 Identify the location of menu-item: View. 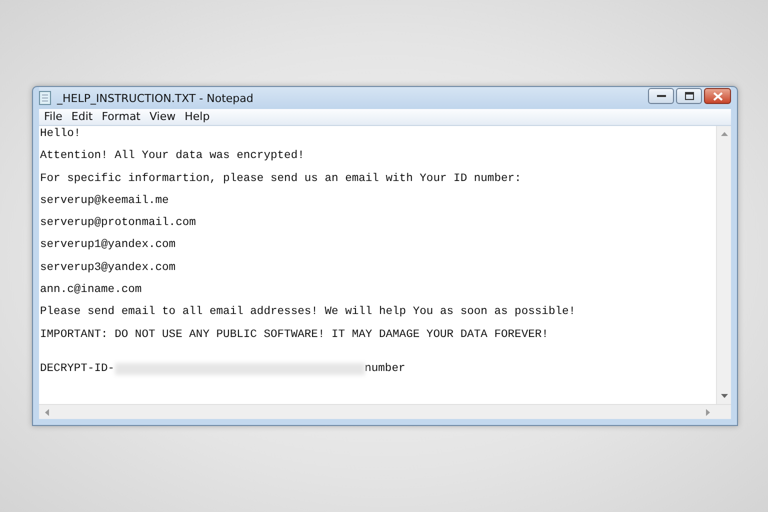
(164, 117).